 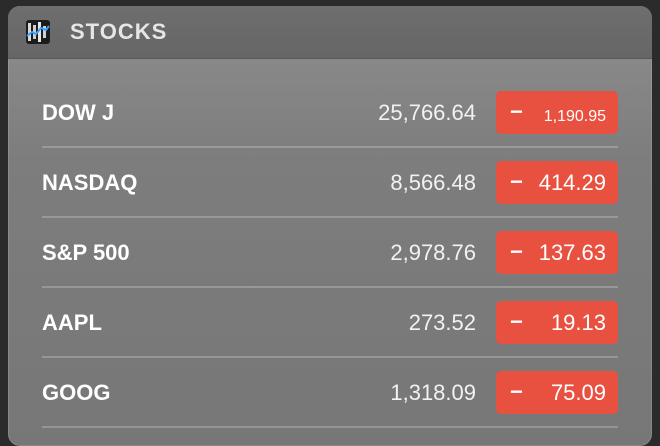 I want to click on change-value: 137.63, so click(x=572, y=252).